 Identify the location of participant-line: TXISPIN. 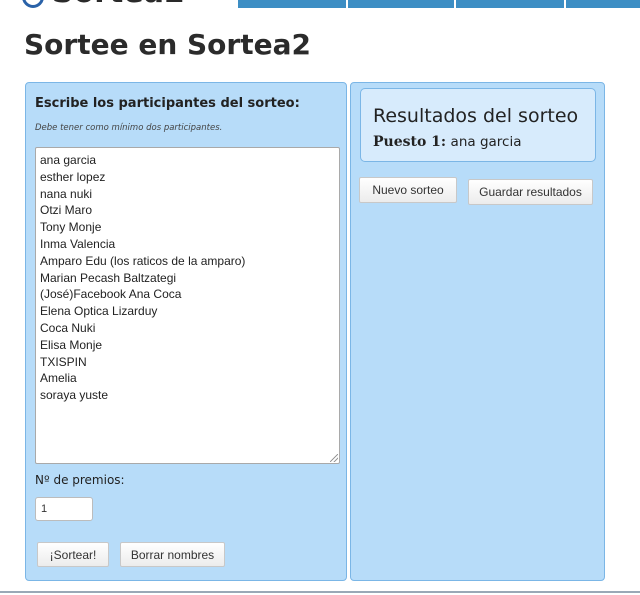
(63, 361).